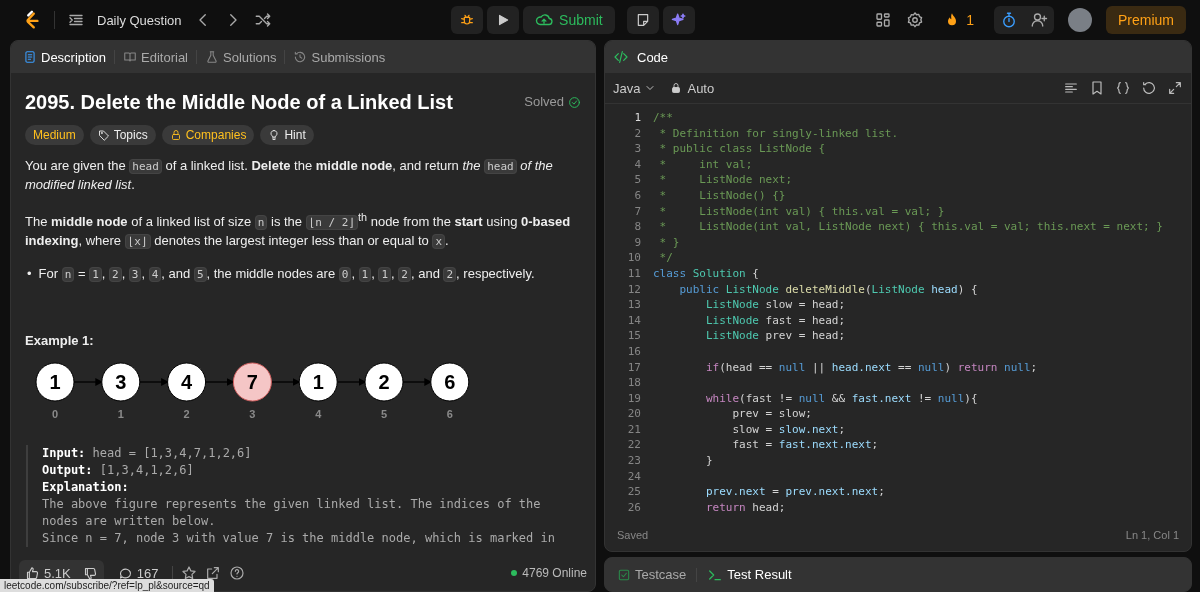 This screenshot has height=592, width=1200. Describe the element at coordinates (665, 258) in the screenshot. I see `code-line: */` at that location.